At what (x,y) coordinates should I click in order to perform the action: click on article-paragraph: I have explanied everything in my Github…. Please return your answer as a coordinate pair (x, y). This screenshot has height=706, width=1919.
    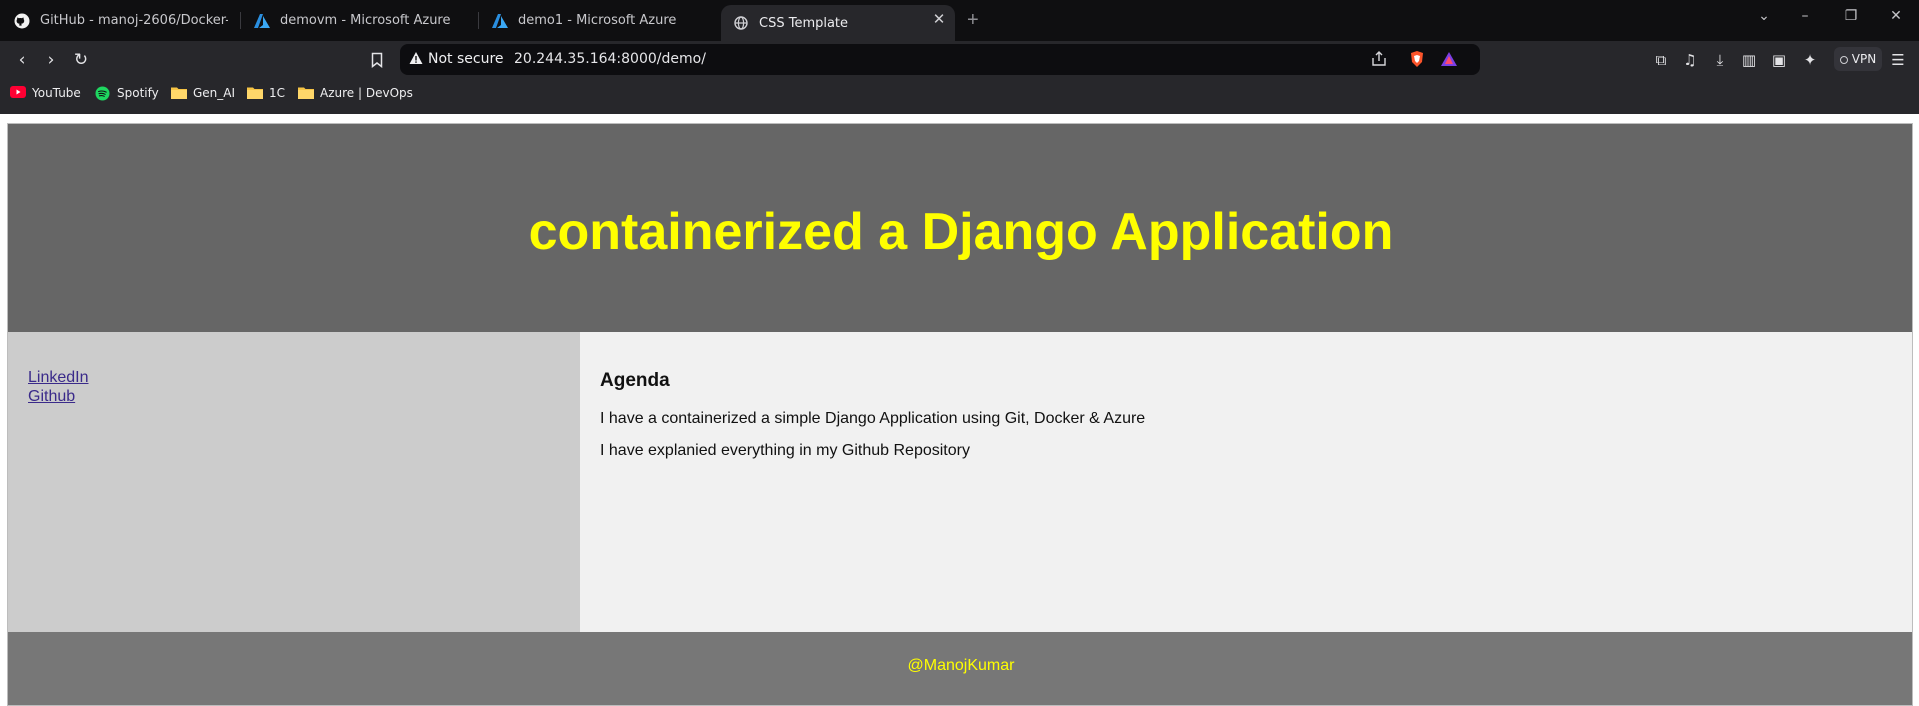
    Looking at the image, I should click on (785, 450).